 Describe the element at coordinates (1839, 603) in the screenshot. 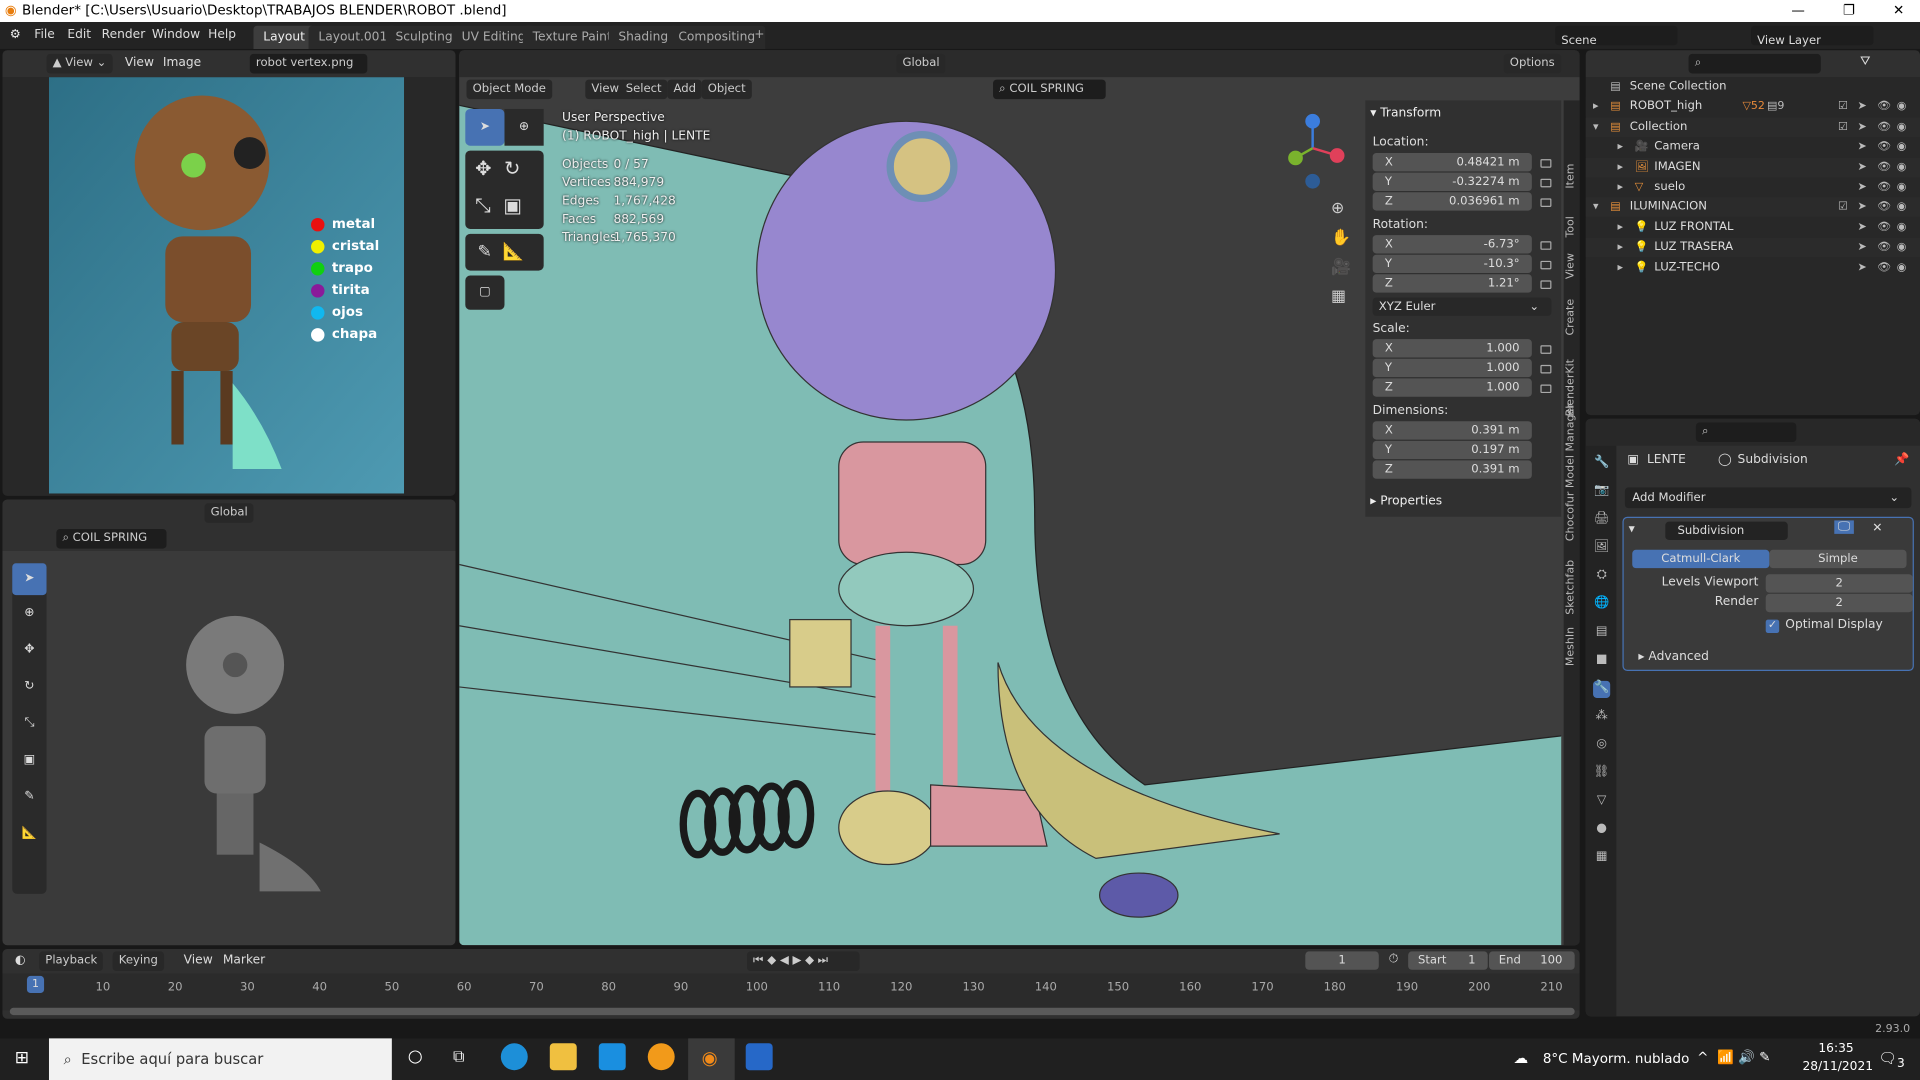

I see `render-levels-field: 2` at that location.